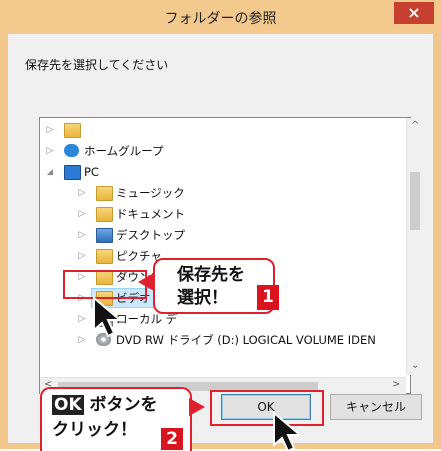 This screenshot has height=451, width=441. I want to click on scroll-right-icon: >, so click(396, 384).